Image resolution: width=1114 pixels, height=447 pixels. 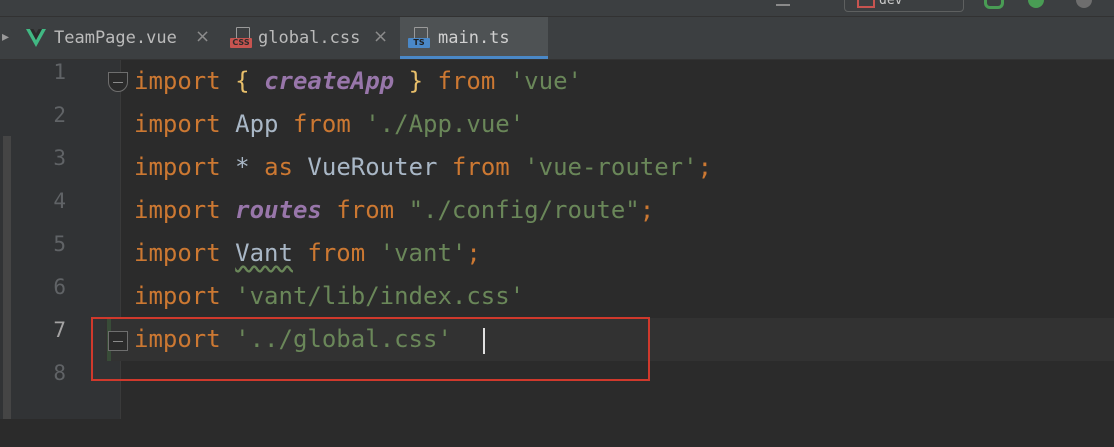 I want to click on tab-label: global.css, so click(x=309, y=38).